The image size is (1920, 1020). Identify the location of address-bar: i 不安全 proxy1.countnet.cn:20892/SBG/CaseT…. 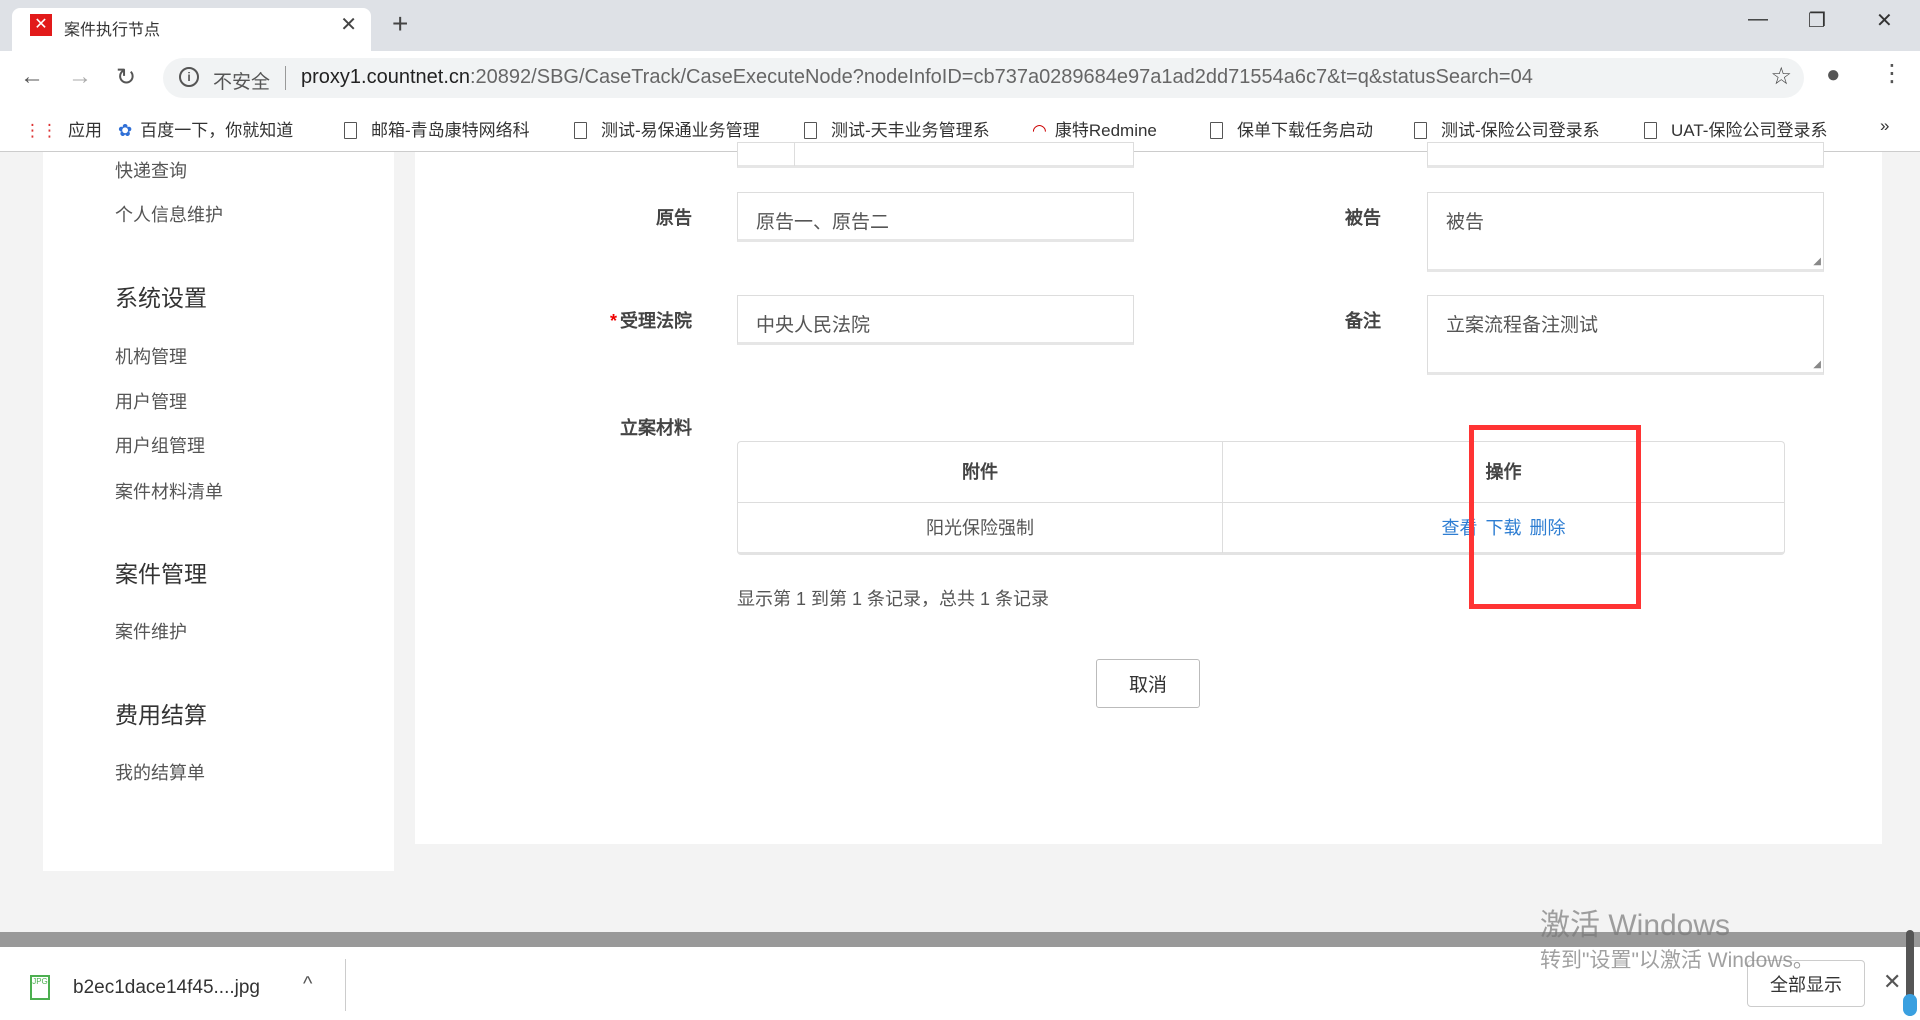
(983, 78).